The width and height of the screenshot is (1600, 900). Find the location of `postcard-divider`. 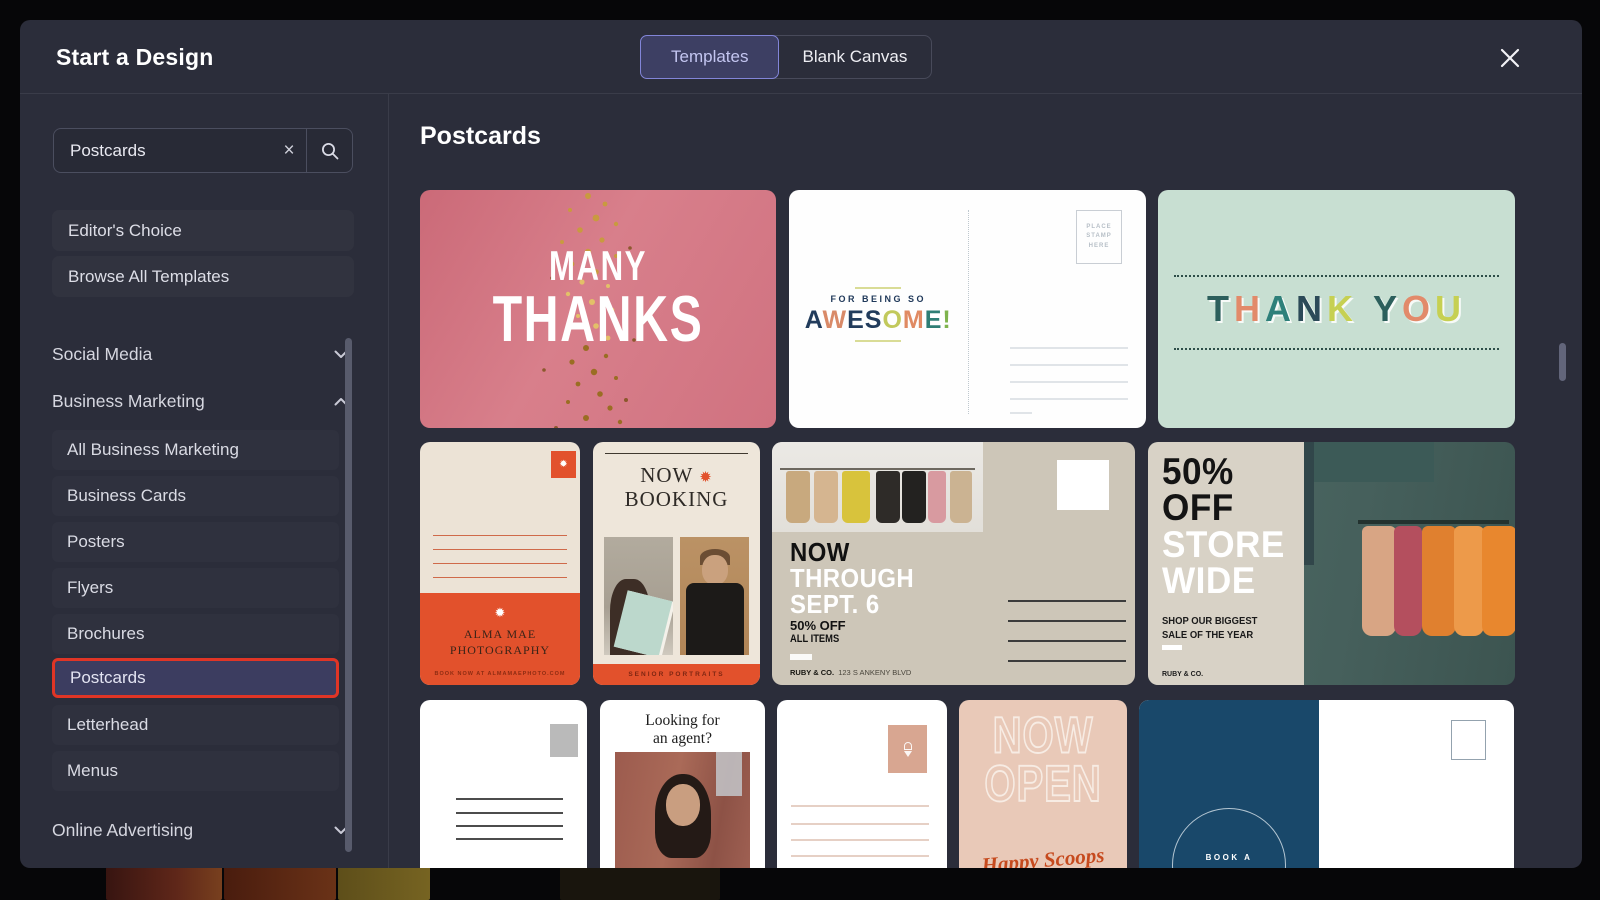

postcard-divider is located at coordinates (968, 312).